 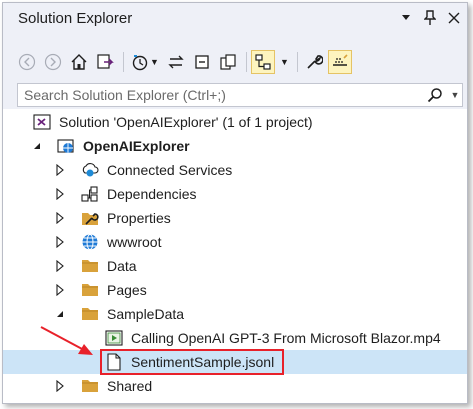 I want to click on dependencies-icon, so click(x=90, y=194).